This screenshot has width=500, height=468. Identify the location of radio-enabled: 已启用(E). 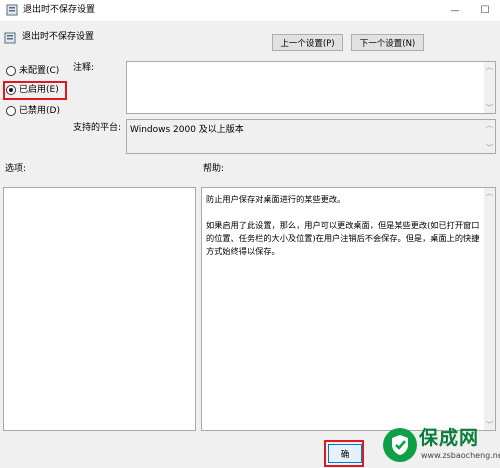
(32, 90).